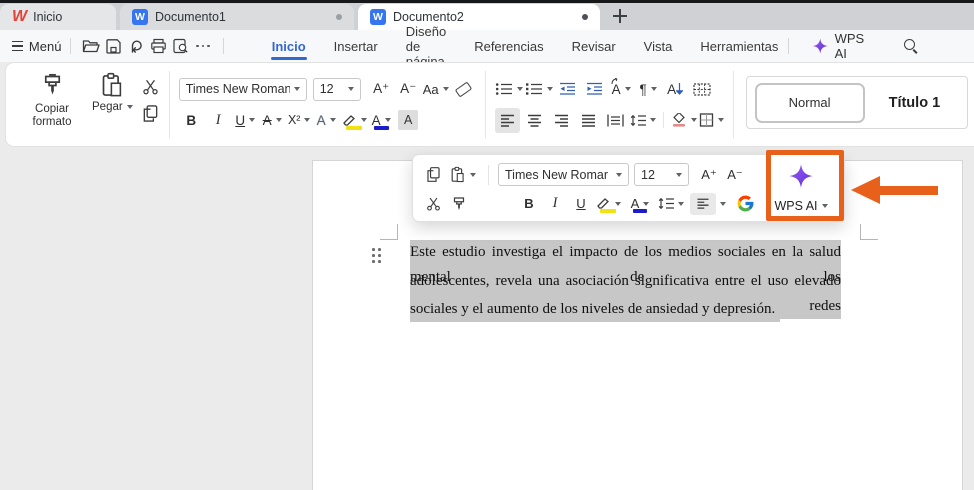 The height and width of the screenshot is (490, 974). I want to click on google-search-button, so click(745, 204).